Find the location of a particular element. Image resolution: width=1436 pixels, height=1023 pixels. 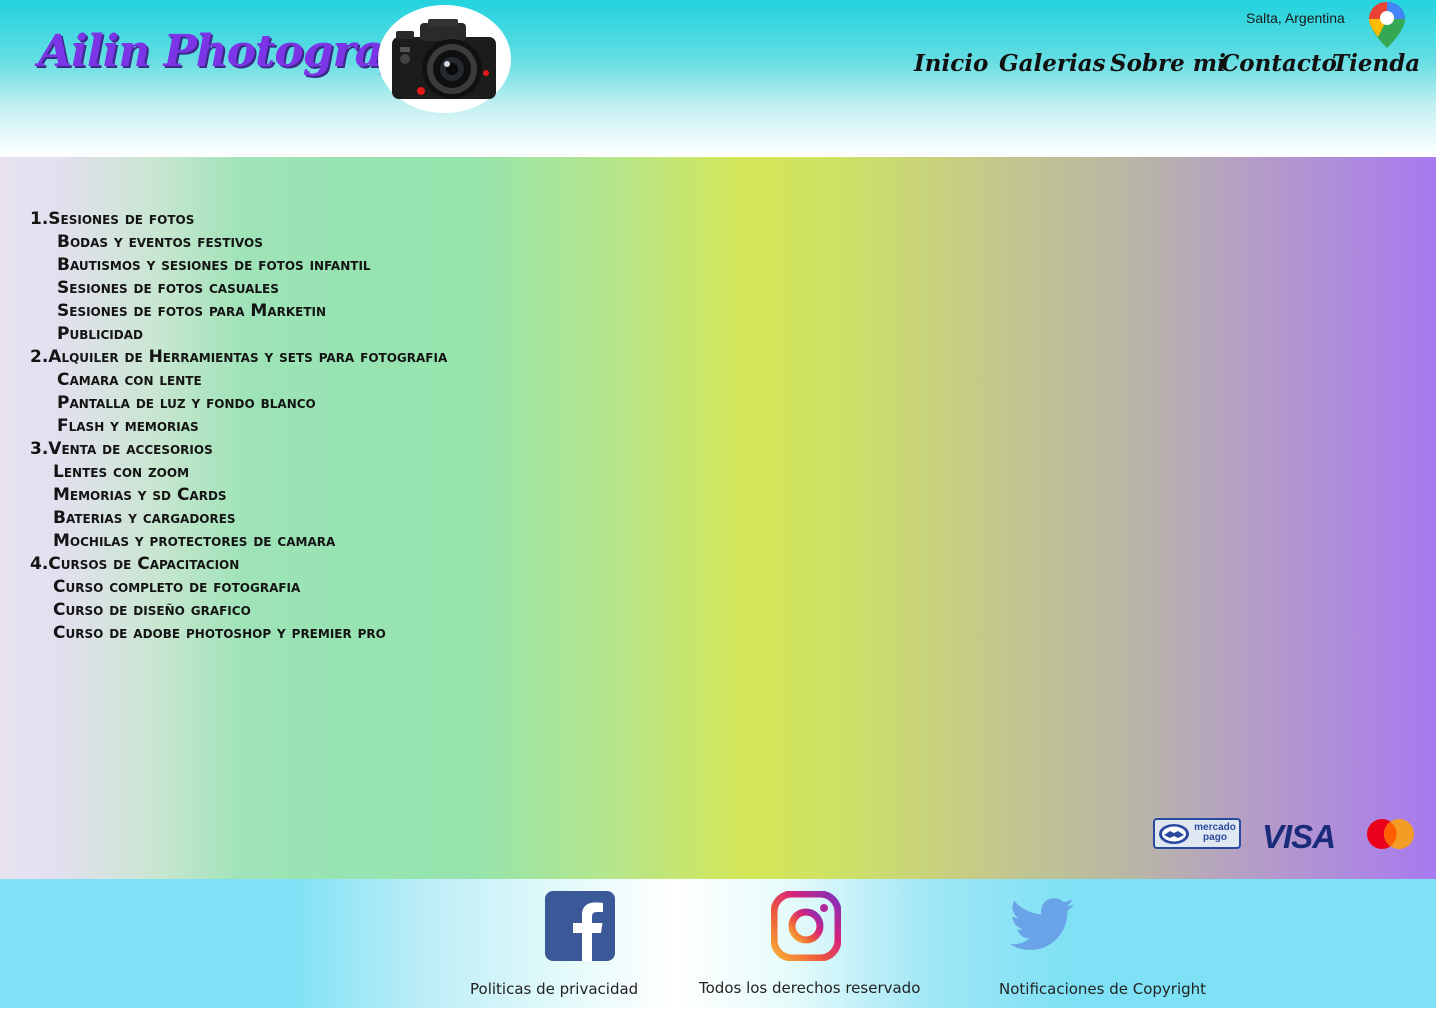

facebook-link is located at coordinates (580, 926).